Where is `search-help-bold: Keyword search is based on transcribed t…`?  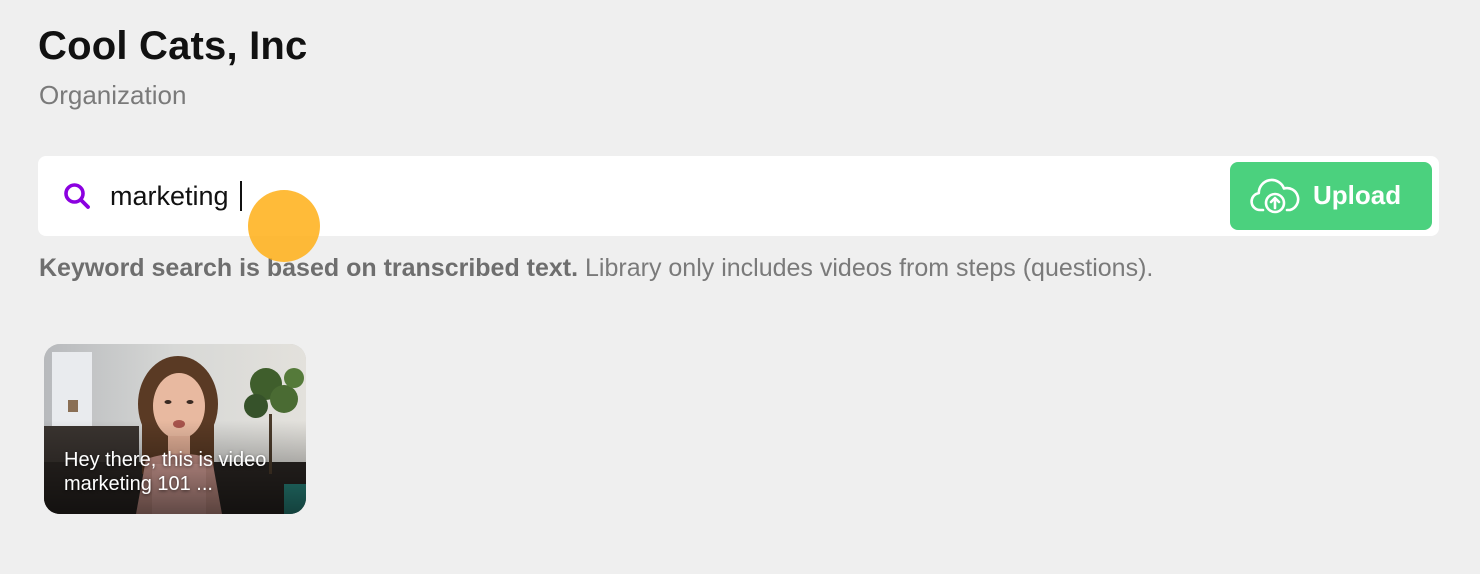
search-help-bold: Keyword search is based on transcribed t… is located at coordinates (309, 268).